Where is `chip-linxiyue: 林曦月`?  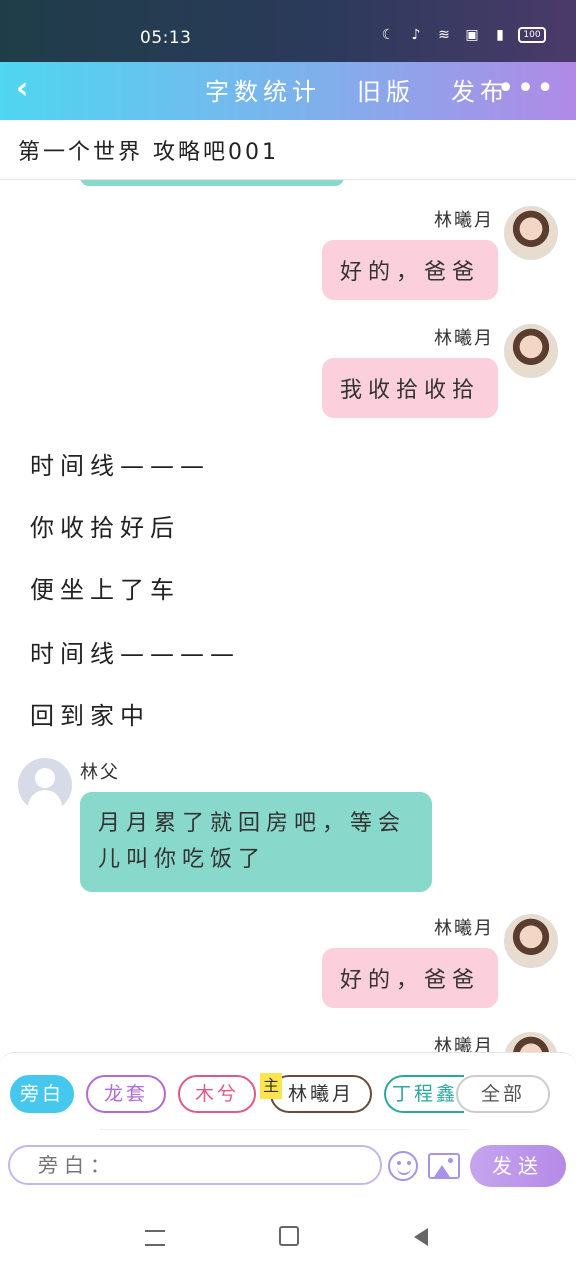
chip-linxiyue: 林曦月 is located at coordinates (321, 1094).